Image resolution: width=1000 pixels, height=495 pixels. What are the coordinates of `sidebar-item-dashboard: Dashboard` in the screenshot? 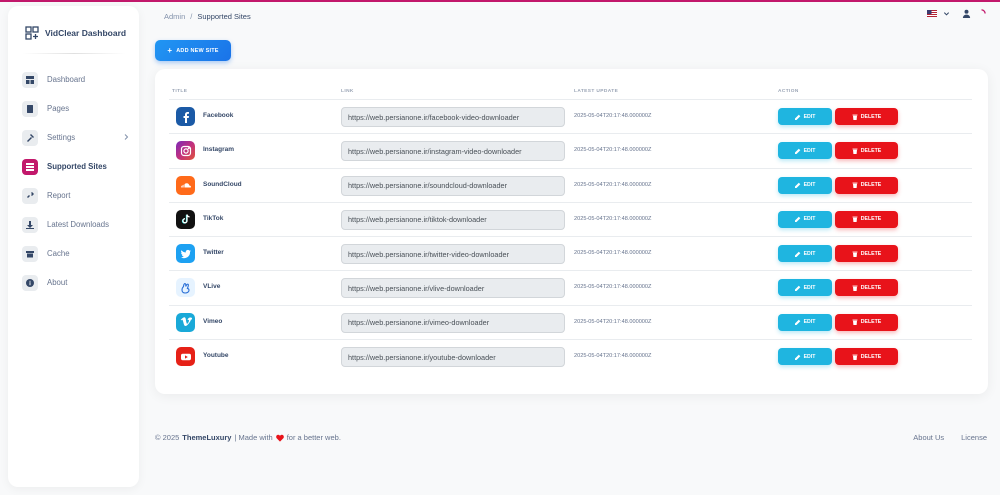 It's located at (77, 79).